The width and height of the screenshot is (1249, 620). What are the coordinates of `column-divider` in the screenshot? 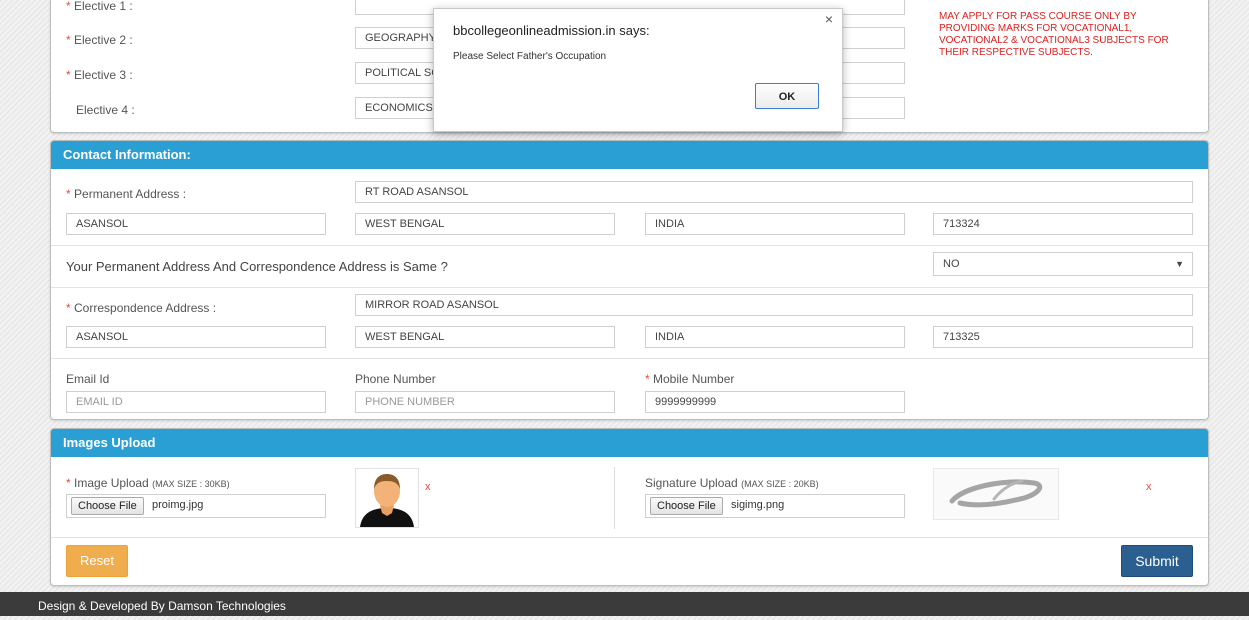 It's located at (614, 498).